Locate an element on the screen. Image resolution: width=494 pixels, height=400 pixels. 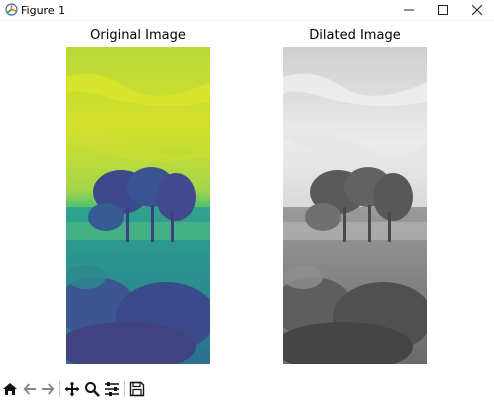
navigation-toolbar is located at coordinates (247, 388).